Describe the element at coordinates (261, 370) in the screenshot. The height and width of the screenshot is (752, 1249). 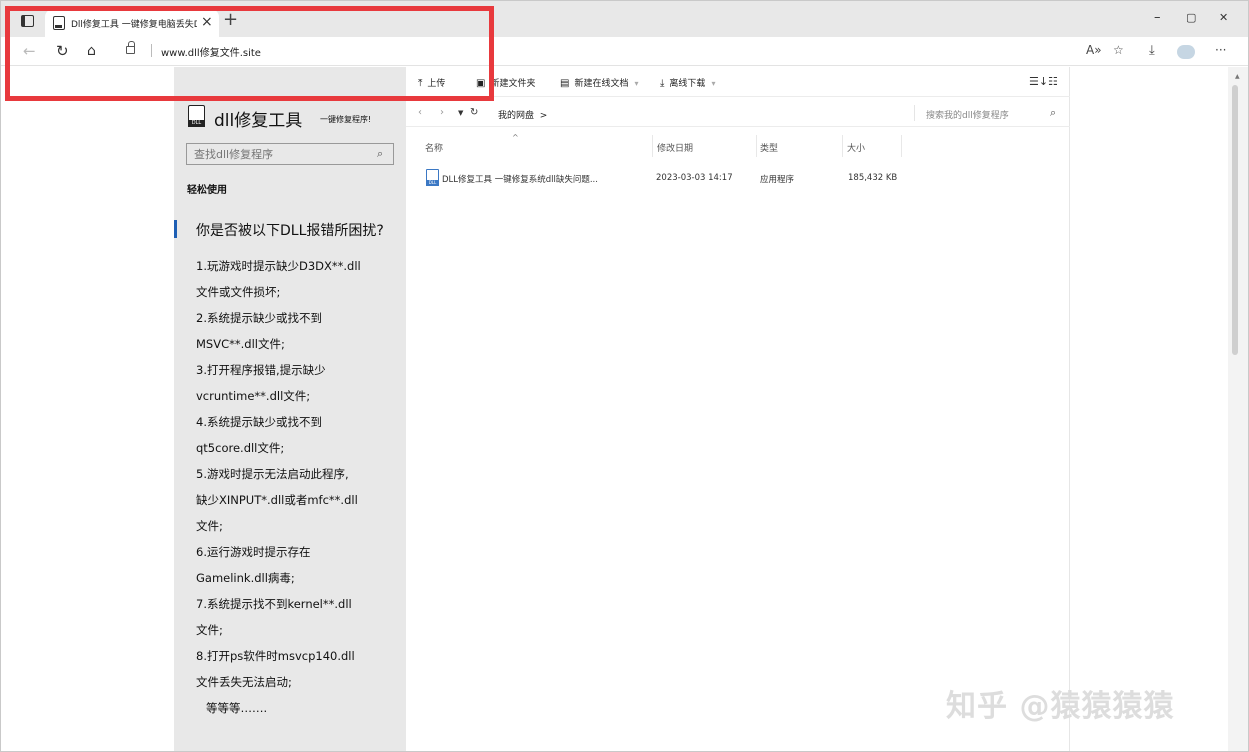
I see `issue-line: 3.打开程序报错,提示缺少` at that location.